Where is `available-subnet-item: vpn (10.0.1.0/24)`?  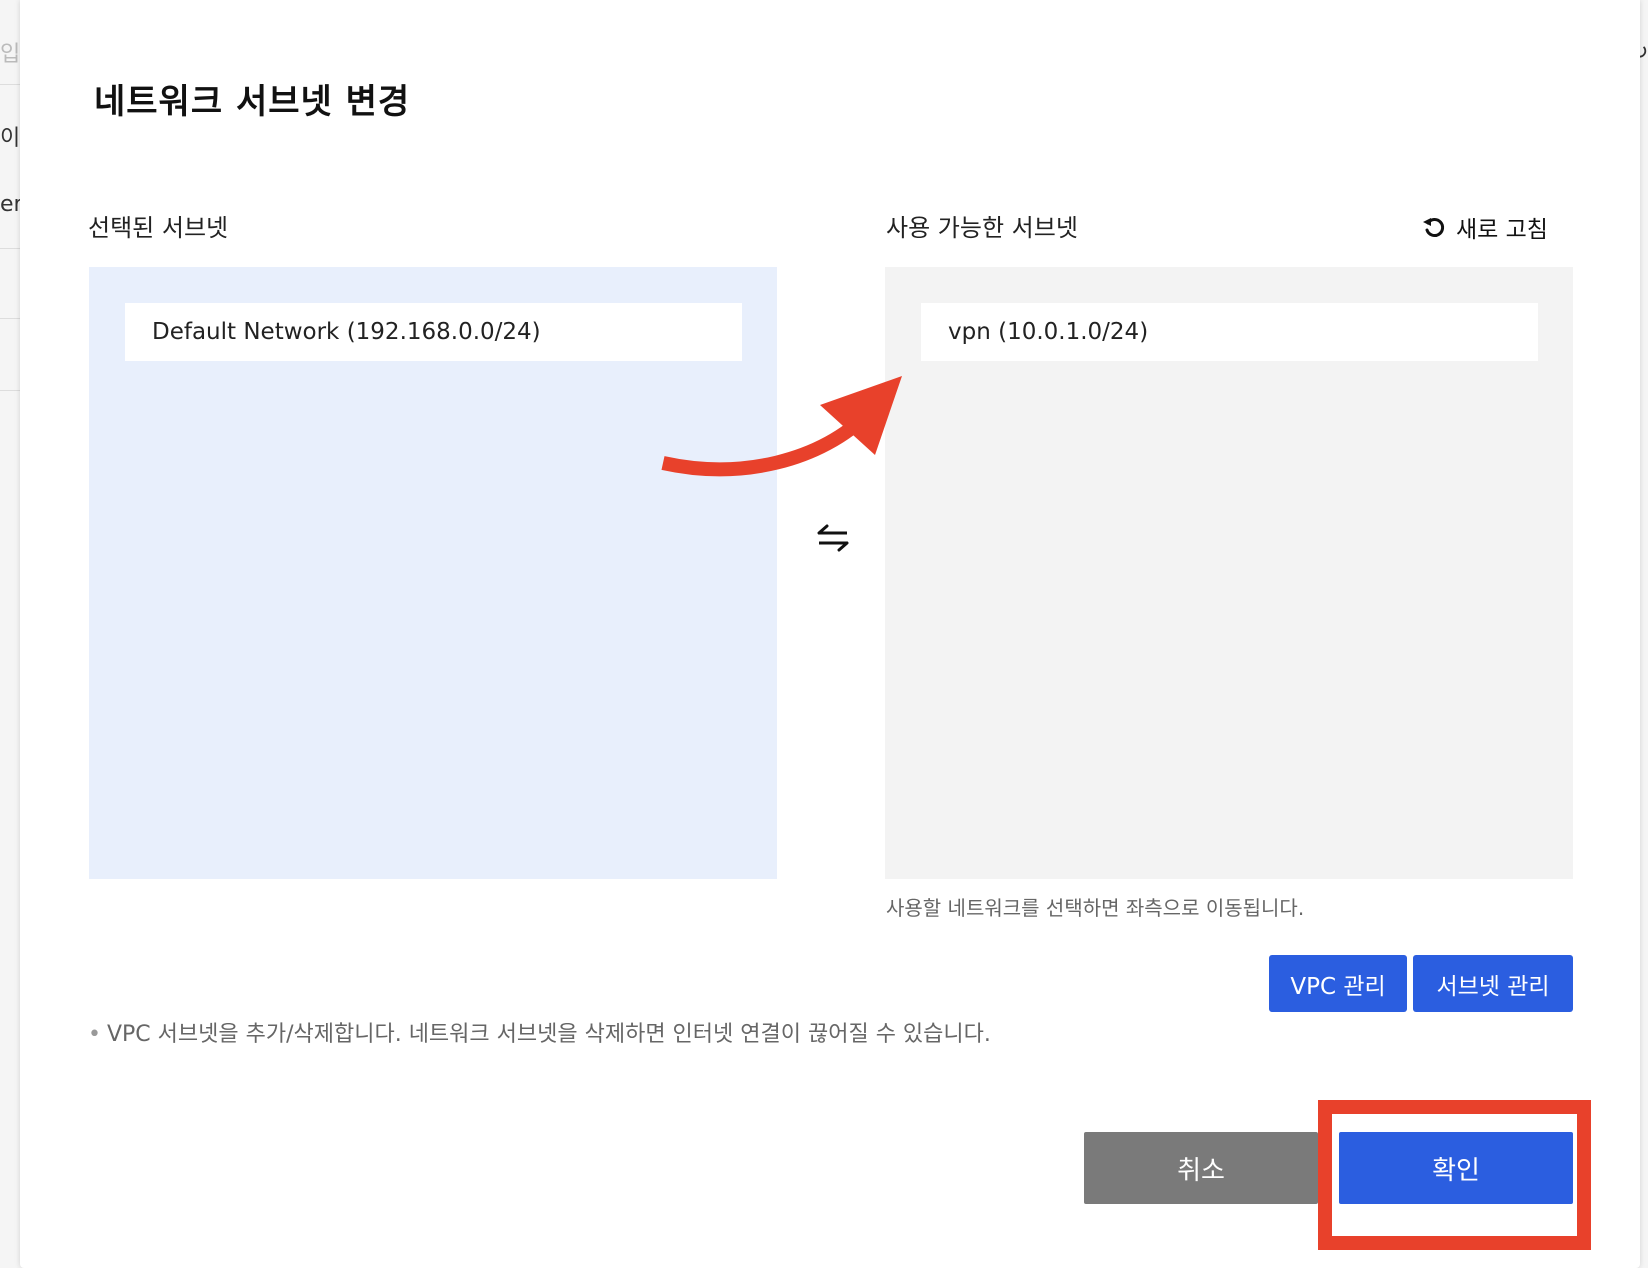
available-subnet-item: vpn (10.0.1.0/24) is located at coordinates (1229, 332).